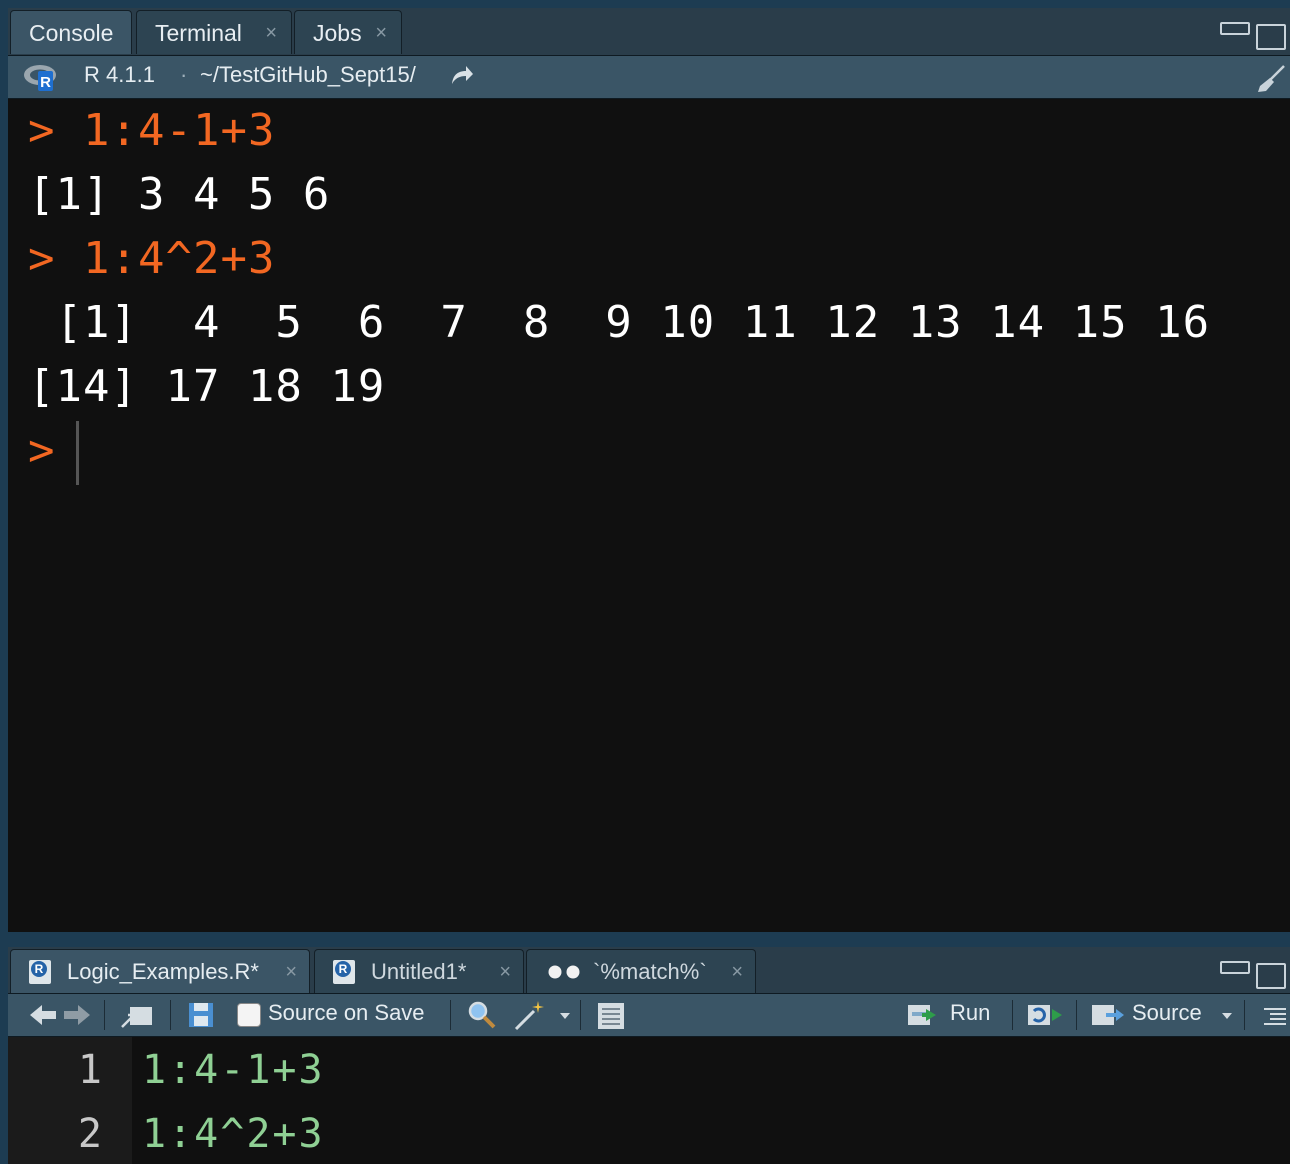 This screenshot has width=1290, height=1164. Describe the element at coordinates (207, 386) in the screenshot. I see `console-output-line: [14] 17 18 19` at that location.